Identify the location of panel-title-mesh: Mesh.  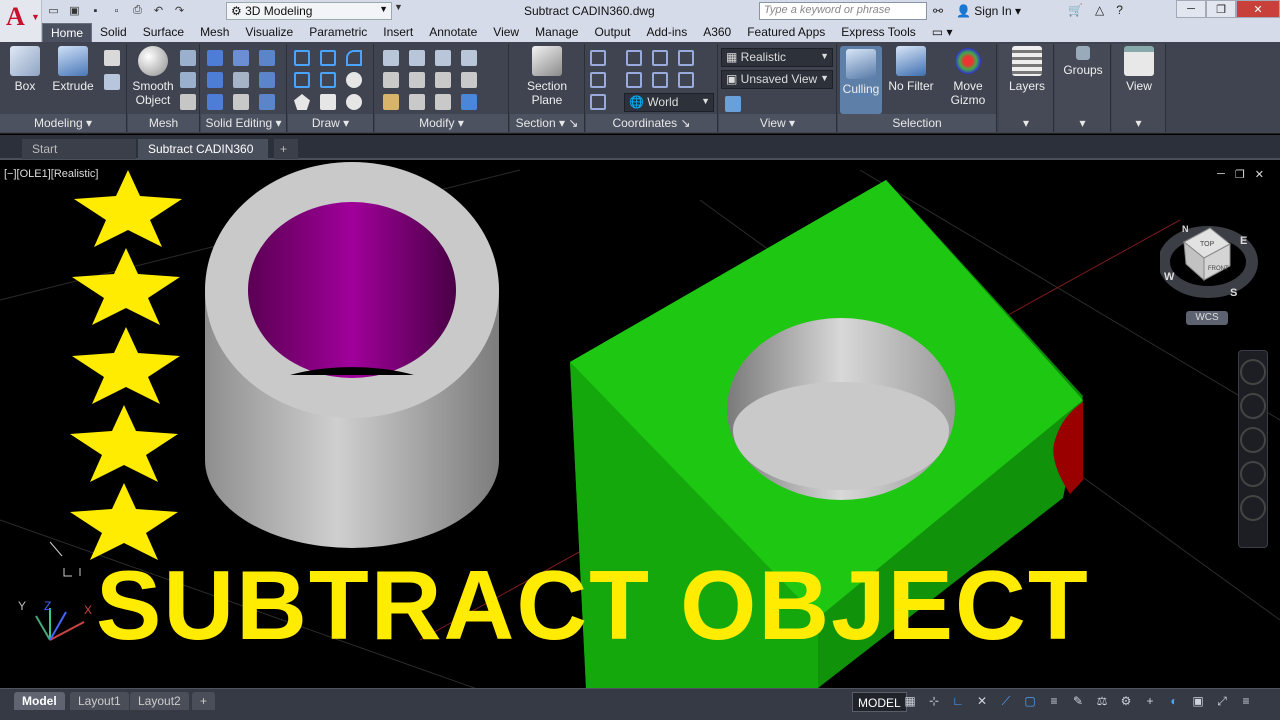
(163, 123).